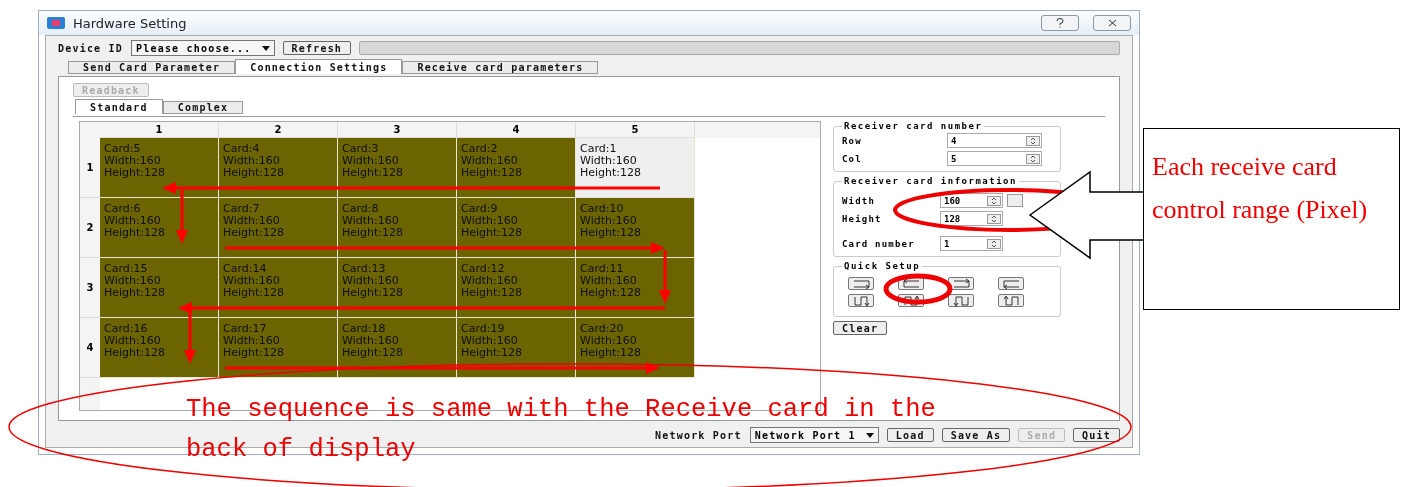 Image resolution: width=1413 pixels, height=487 pixels. Describe the element at coordinates (159, 168) in the screenshot. I see `card-cell: Card:5 Width:160 Height:128` at that location.